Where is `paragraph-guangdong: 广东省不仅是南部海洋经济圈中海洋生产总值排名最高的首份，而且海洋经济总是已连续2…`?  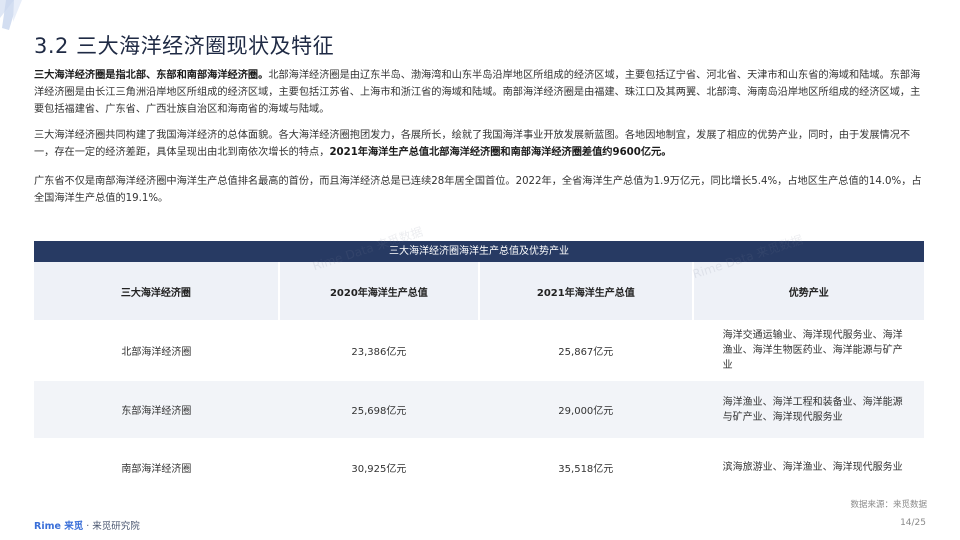
paragraph-guangdong: 广东省不仅是南部海洋经济圈中海洋生产总值排名最高的首份，而且海洋经济总是已连续2… is located at coordinates (478, 190).